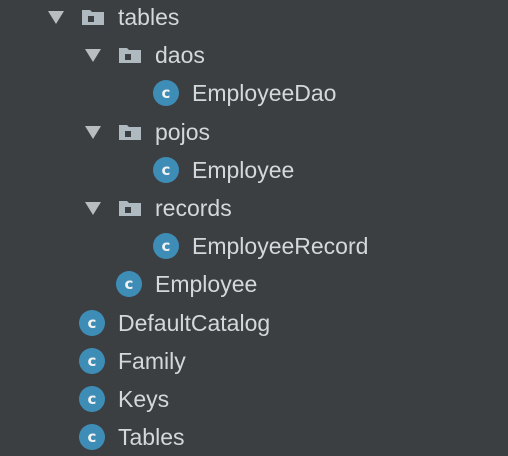  I want to click on tree-item-label: pojos, so click(182, 131).